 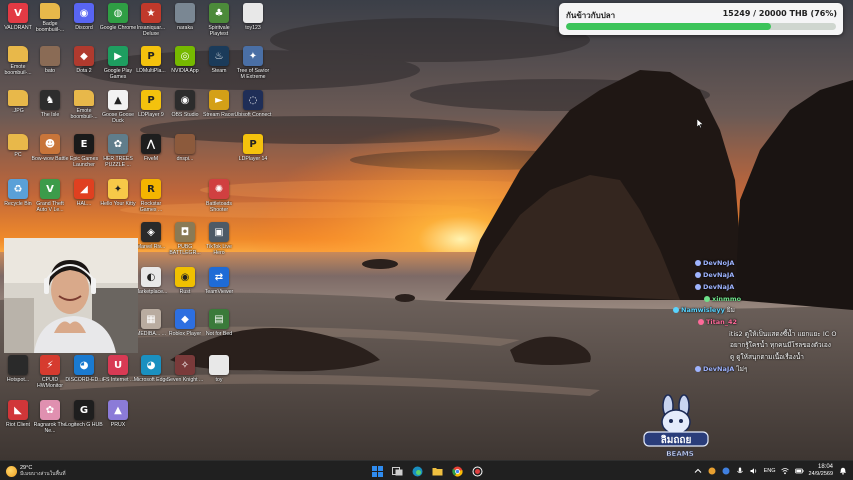 I want to click on chat-text: ดู ดูให้สนุกตามเนื้อเรื่องน้ำ, so click(x=767, y=357).